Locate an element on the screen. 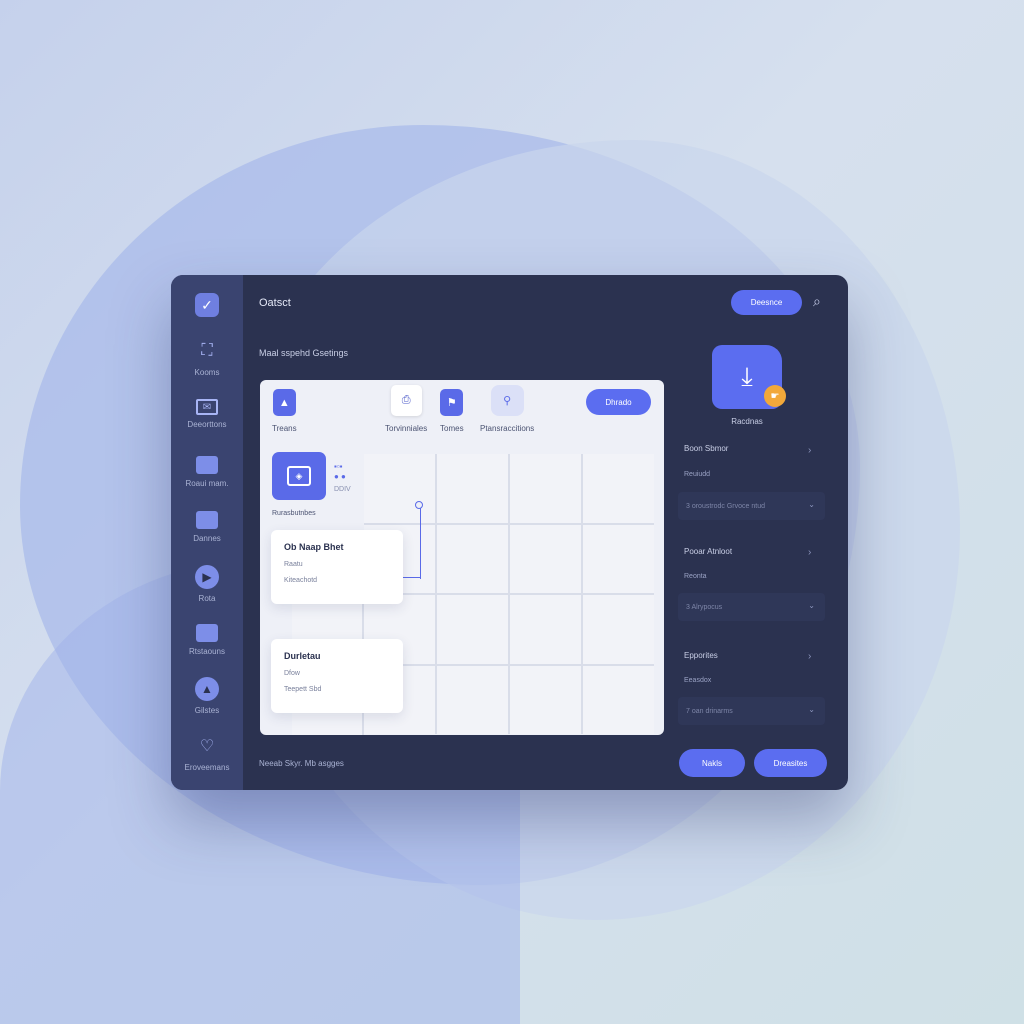 This screenshot has height=1024, width=1024. tool-torvinniales: ⎙ Torvinniales is located at coordinates (406, 409).